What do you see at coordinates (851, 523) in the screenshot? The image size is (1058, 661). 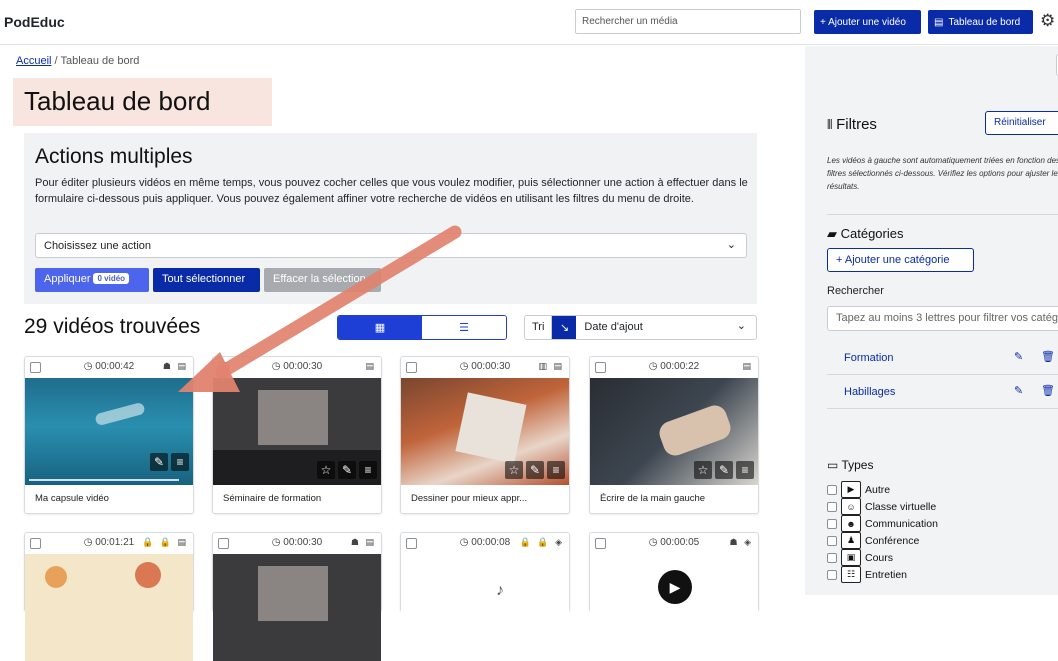 I see `communication-icon: ☻` at bounding box center [851, 523].